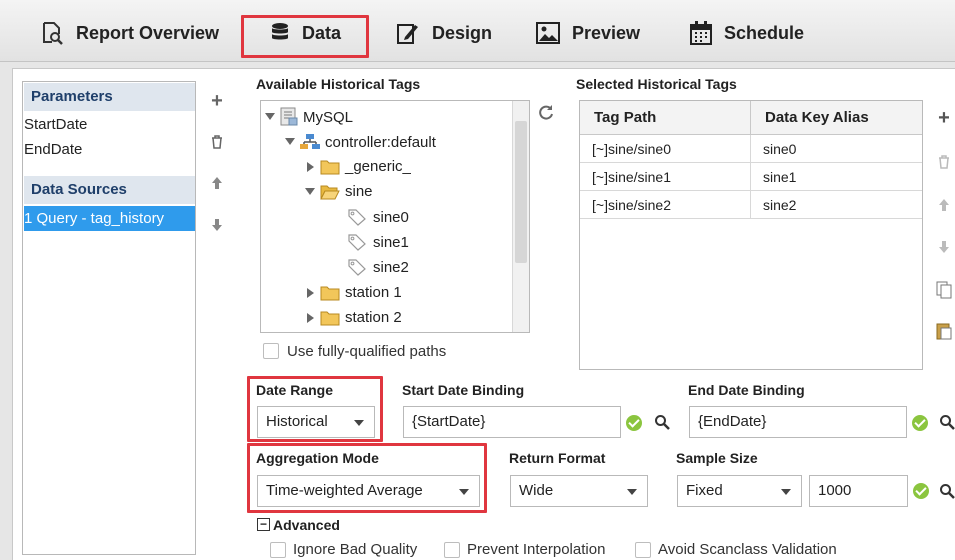 Image resolution: width=955 pixels, height=560 pixels. I want to click on date-range-label: Date Range, so click(295, 390).